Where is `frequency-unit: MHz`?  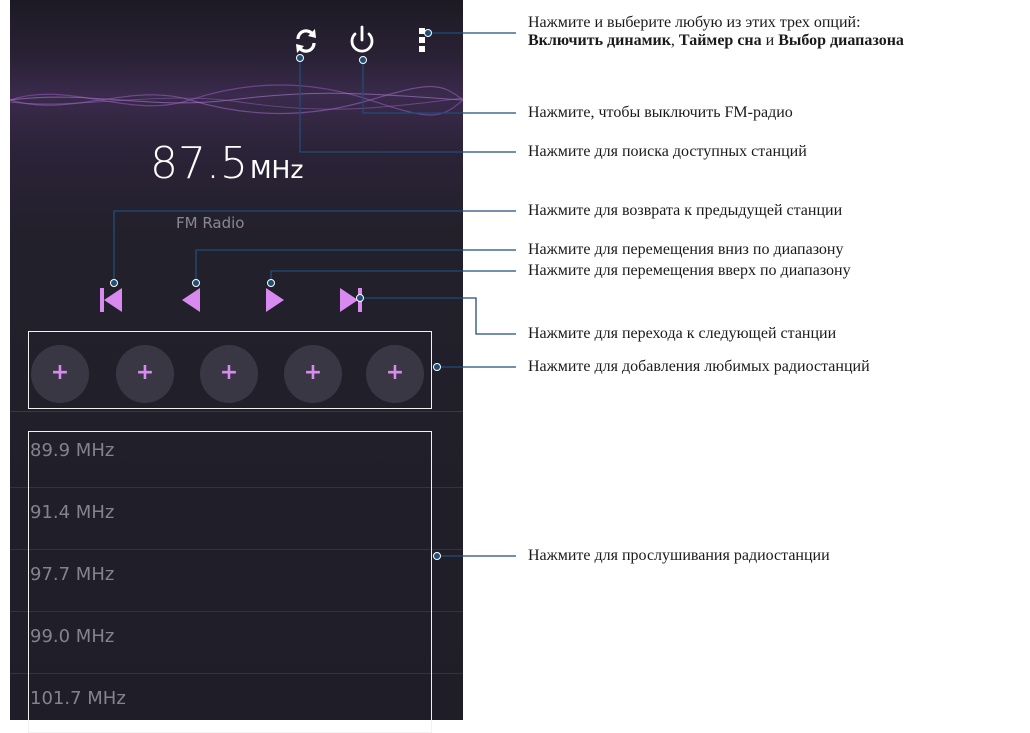 frequency-unit: MHz is located at coordinates (276, 169).